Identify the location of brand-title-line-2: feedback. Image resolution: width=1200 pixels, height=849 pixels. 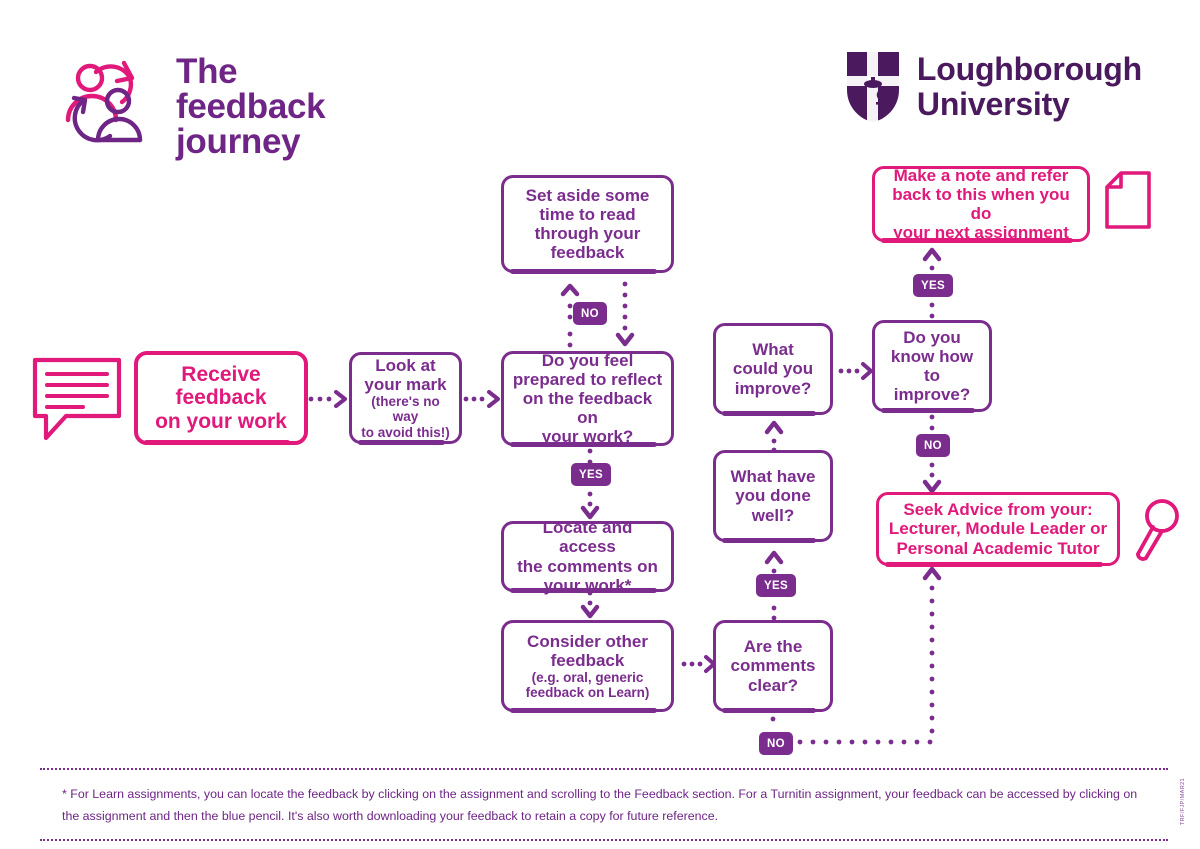
(251, 106).